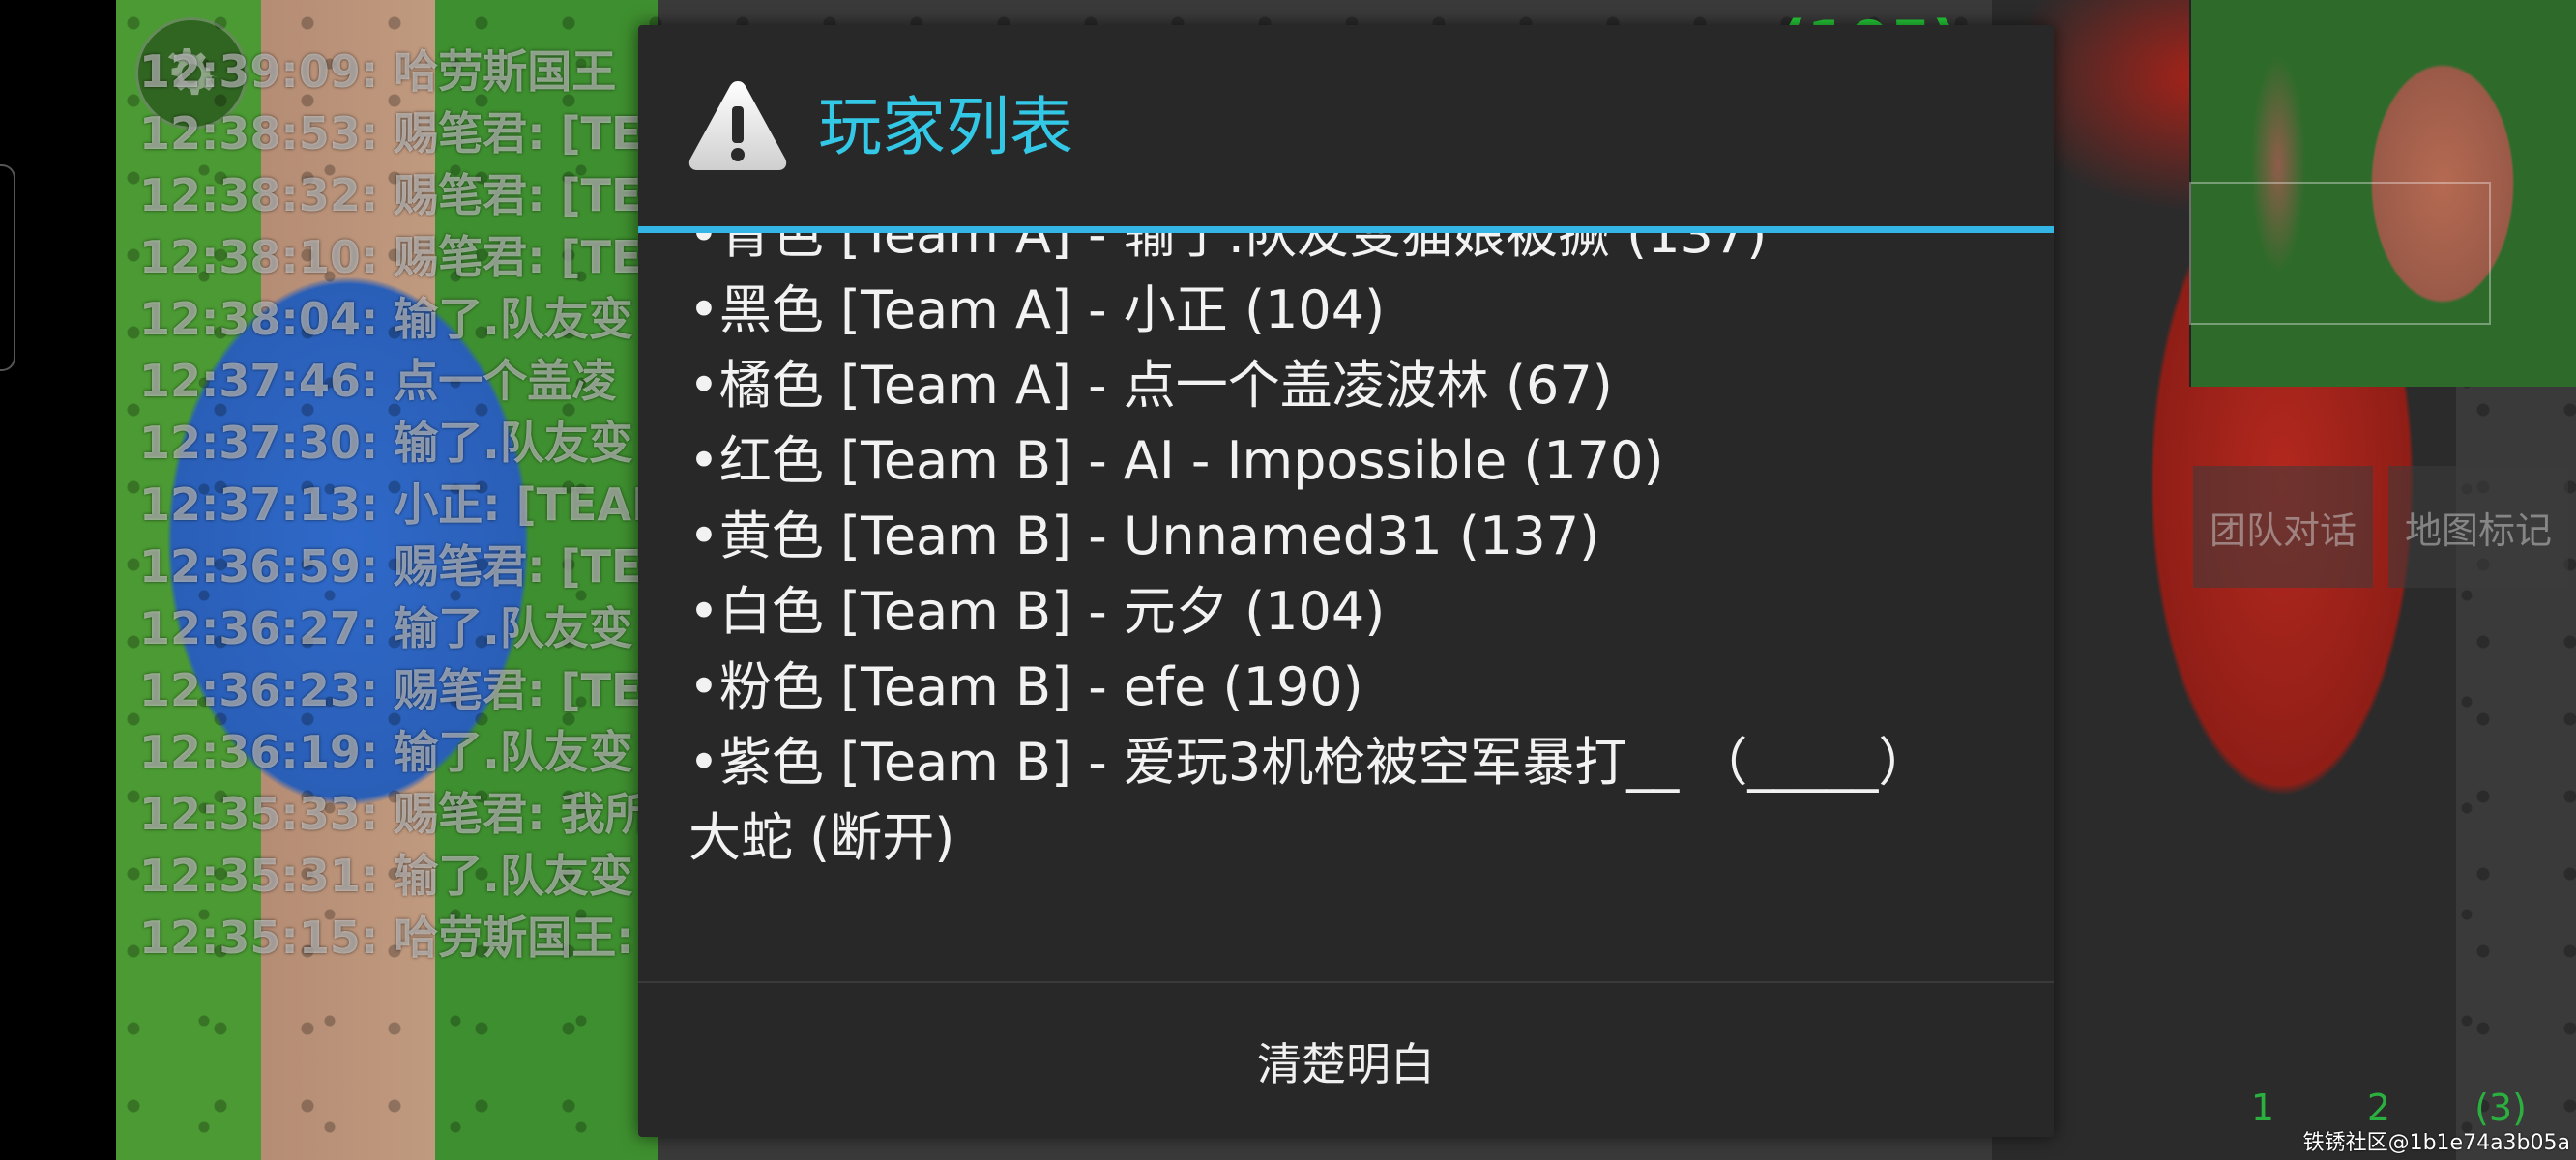  What do you see at coordinates (386, 319) in the screenshot?
I see `chat-line: 12:38:04: 输了.队友变` at bounding box center [386, 319].